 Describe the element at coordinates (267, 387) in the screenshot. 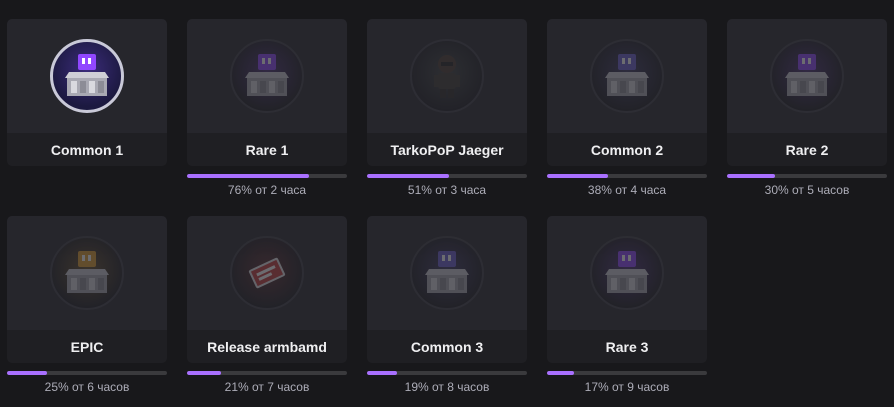

I see `progress-text: 21% от 7 часов` at that location.